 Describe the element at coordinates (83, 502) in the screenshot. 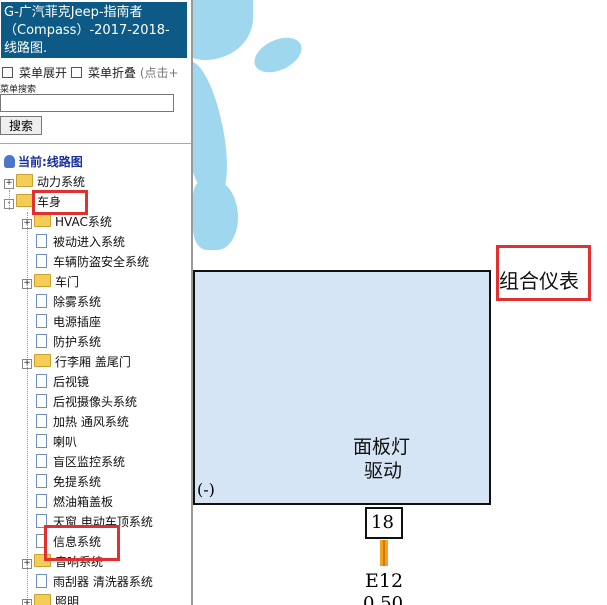

I see `tree-item-label: 燃油箱盖板` at that location.